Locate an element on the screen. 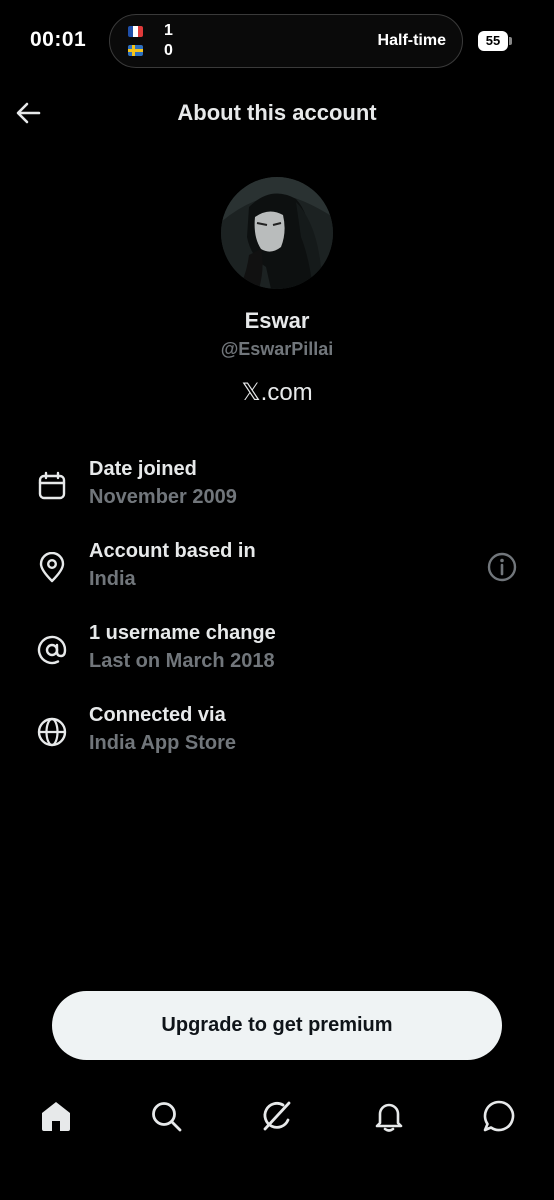  date-joined-row: Date joined November 2009 is located at coordinates (277, 488).